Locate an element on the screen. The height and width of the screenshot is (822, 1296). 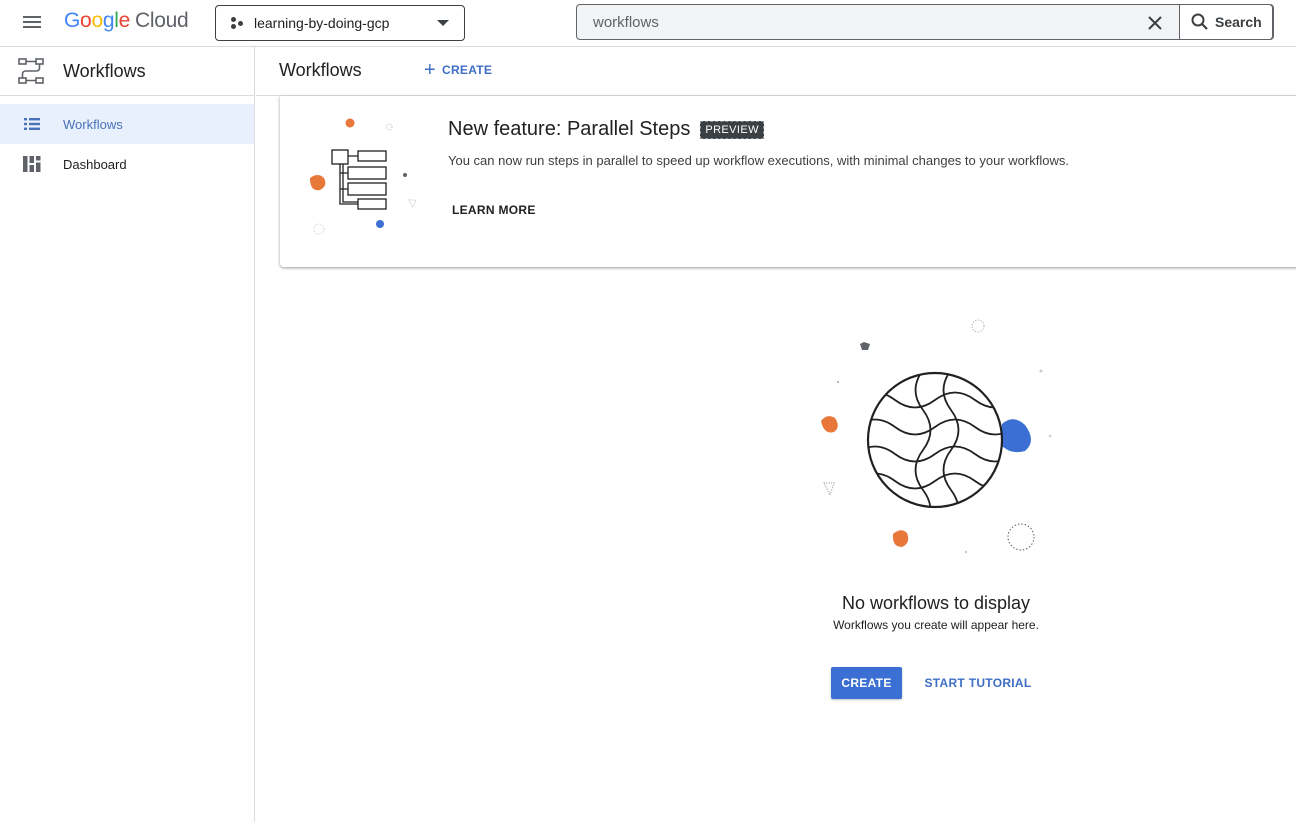
preview-badge: PREVIEW is located at coordinates (732, 129).